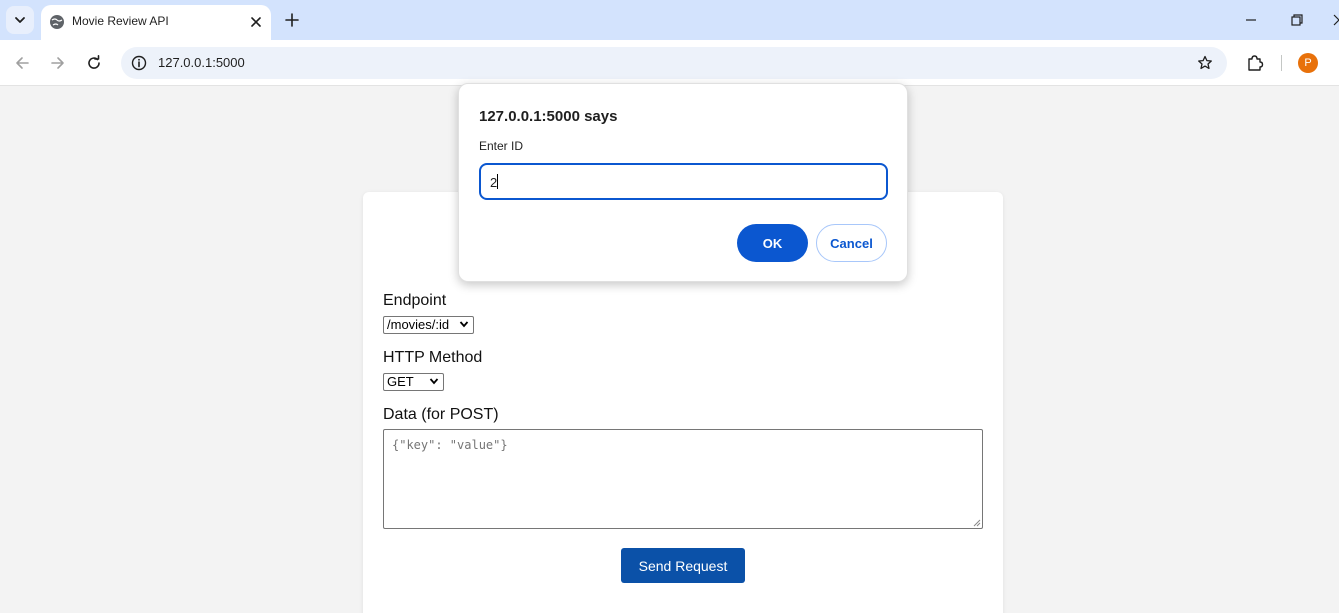 The image size is (1339, 613). What do you see at coordinates (415, 300) in the screenshot?
I see `endpoint-label: Endpoint` at bounding box center [415, 300].